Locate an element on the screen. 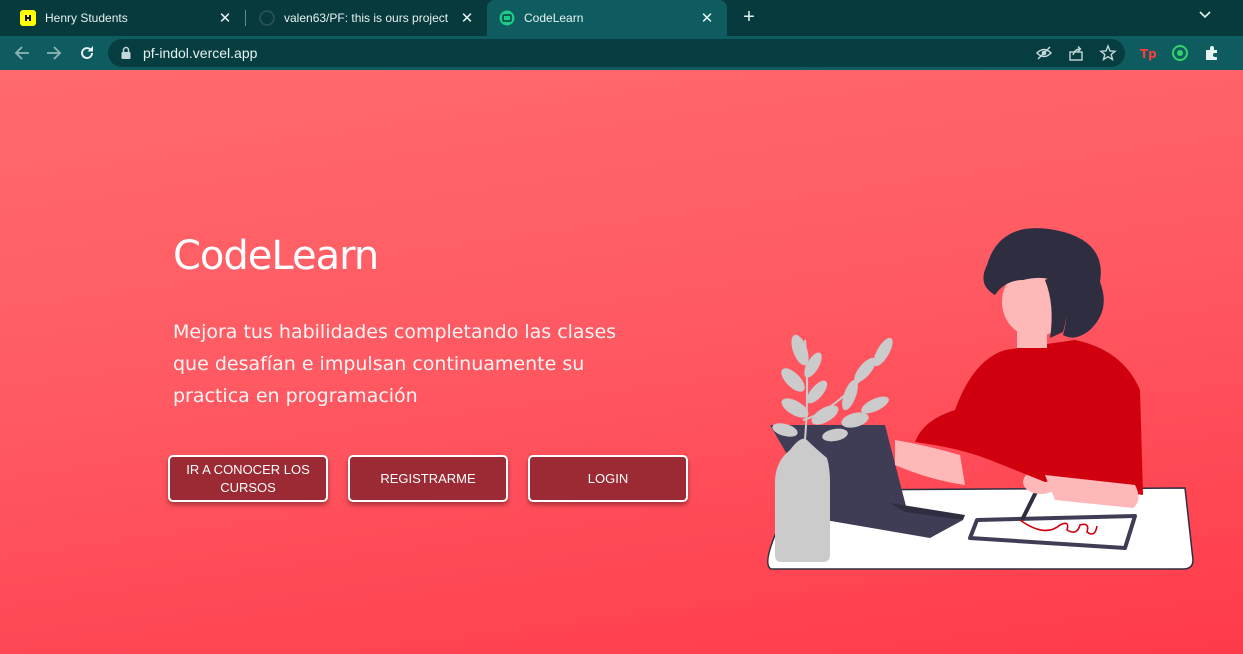 The height and width of the screenshot is (654, 1243). henry-favicon is located at coordinates (28, 18).